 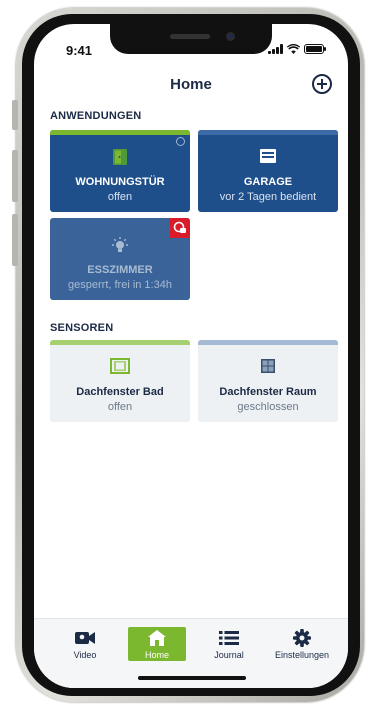 I want to click on status-bar-green, so click(x=120, y=132).